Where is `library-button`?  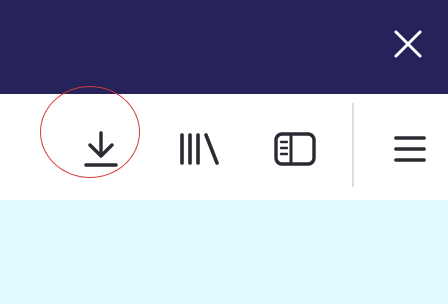
library-button is located at coordinates (200, 149).